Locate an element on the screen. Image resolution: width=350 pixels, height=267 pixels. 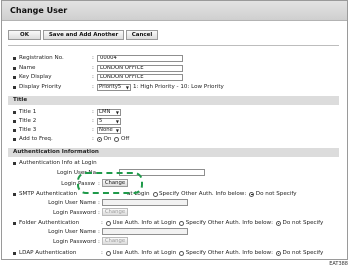
figure-code: EAT388 is located at coordinates (338, 264).